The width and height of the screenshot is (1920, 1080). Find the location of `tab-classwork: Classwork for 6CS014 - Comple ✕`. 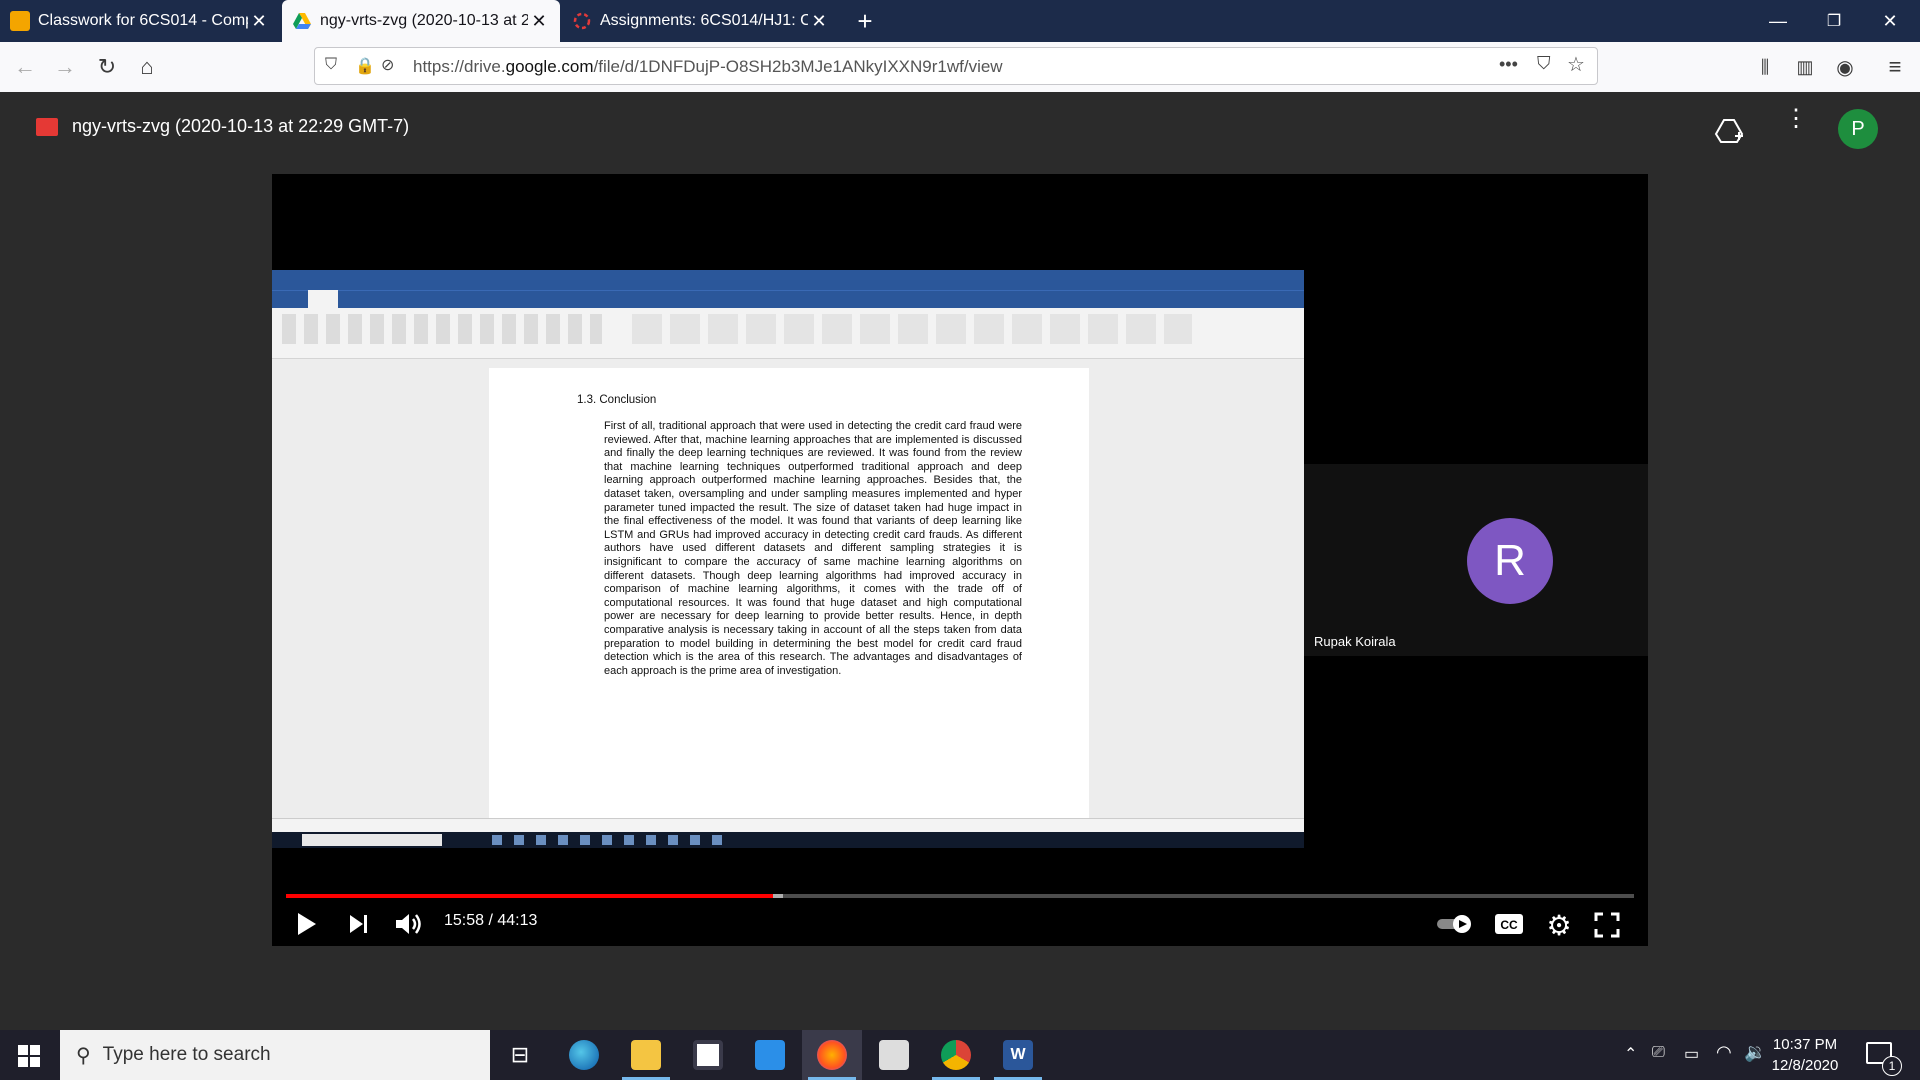

tab-classwork: Classwork for 6CS014 - Comple ✕ is located at coordinates (140, 21).